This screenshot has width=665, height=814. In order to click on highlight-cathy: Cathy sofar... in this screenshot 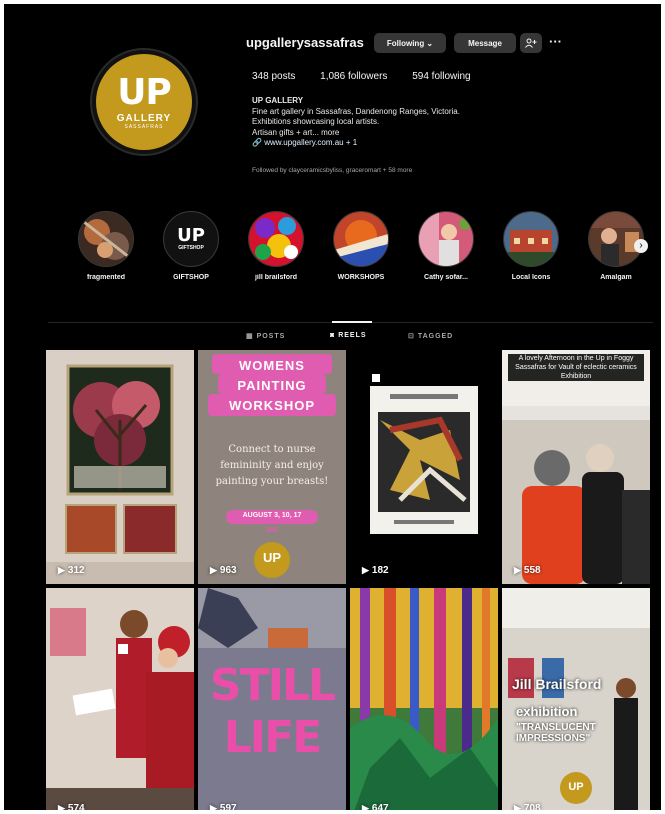, I will do `click(446, 246)`.